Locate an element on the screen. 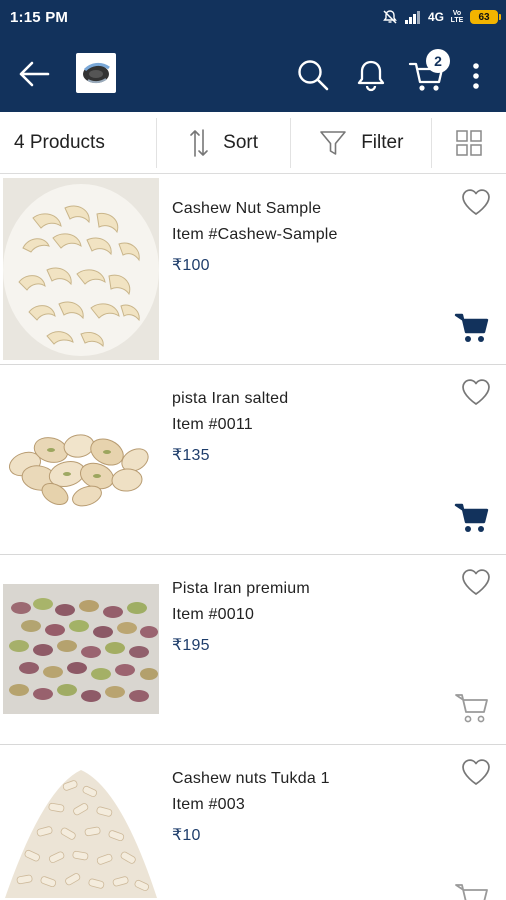  network-type: 4G is located at coordinates (435, 17).